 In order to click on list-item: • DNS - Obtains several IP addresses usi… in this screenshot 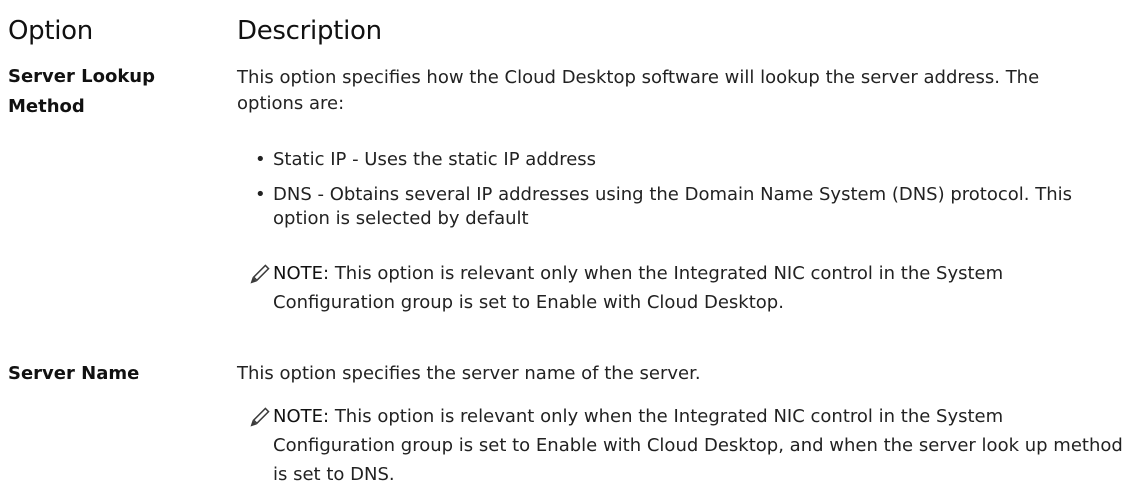, I will do `click(685, 207)`.